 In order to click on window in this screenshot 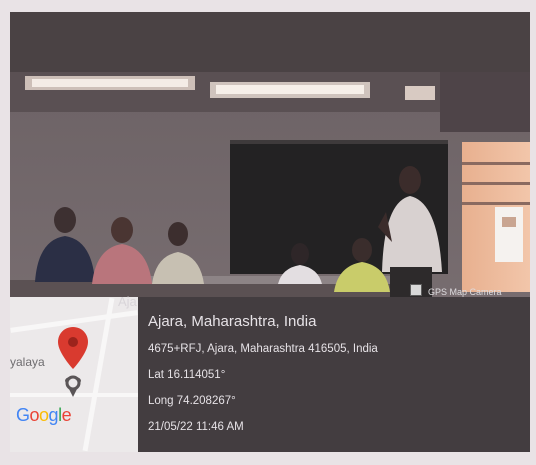, I will do `click(496, 217)`.